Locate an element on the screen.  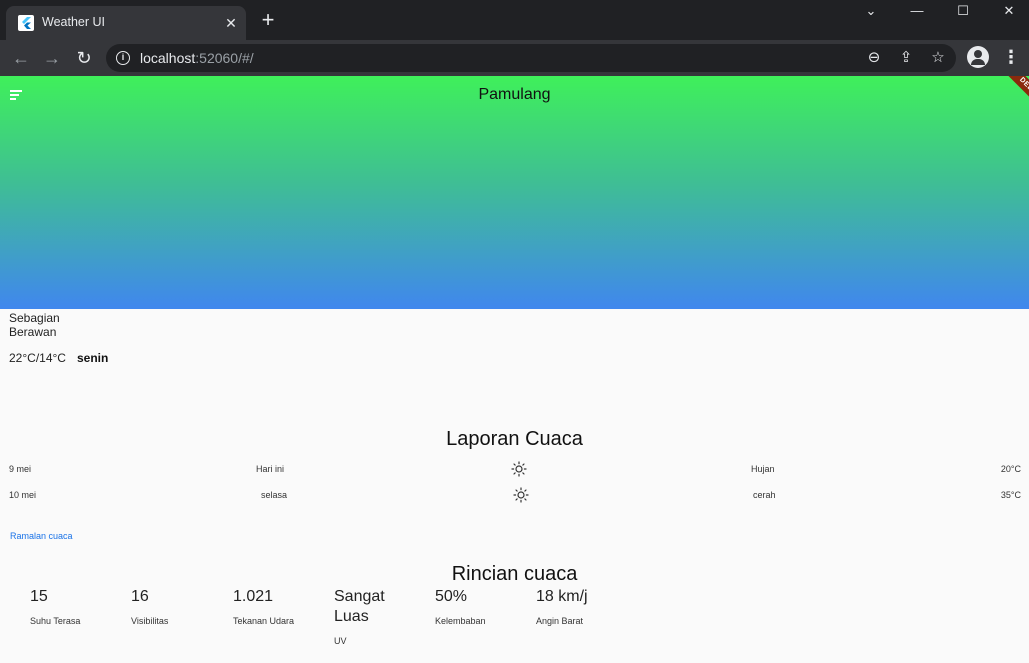
report-day: selasa is located at coordinates (274, 495).